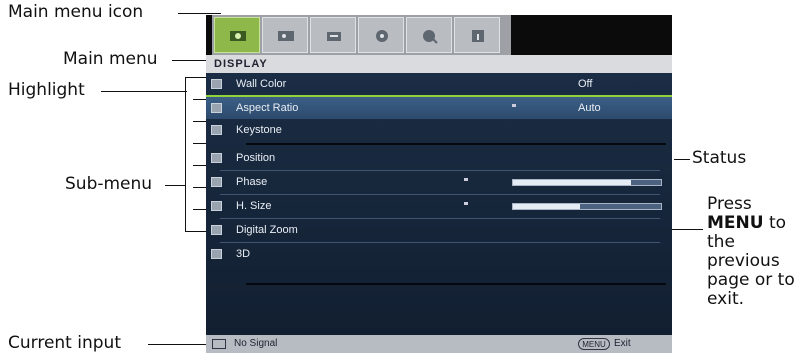 The image size is (803, 353). Describe the element at coordinates (729, 204) in the screenshot. I see `annotation-press-word: Press` at that location.